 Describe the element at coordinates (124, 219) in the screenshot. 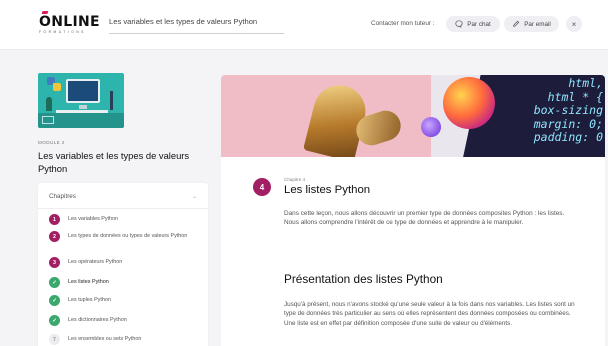

I see `chapter-item-variables: 1 Les variables Python` at that location.